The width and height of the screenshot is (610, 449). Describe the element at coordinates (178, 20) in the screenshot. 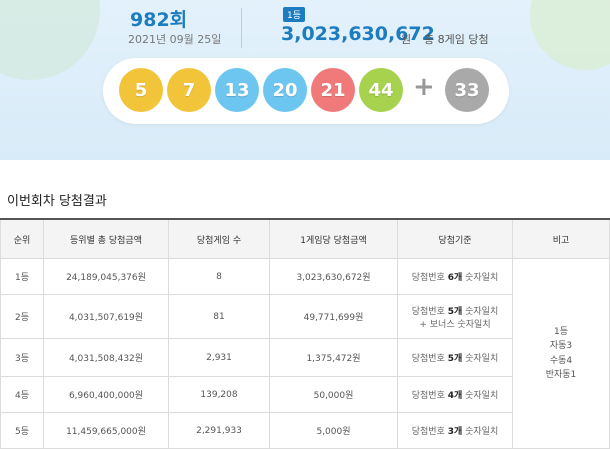

I see `round-suffix: 회` at that location.